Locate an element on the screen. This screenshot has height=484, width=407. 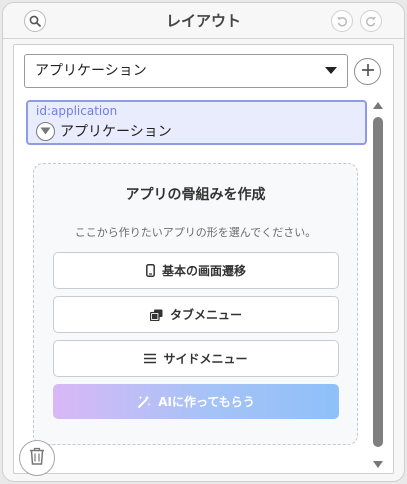
title-bar: レイアウト is located at coordinates (203, 21).